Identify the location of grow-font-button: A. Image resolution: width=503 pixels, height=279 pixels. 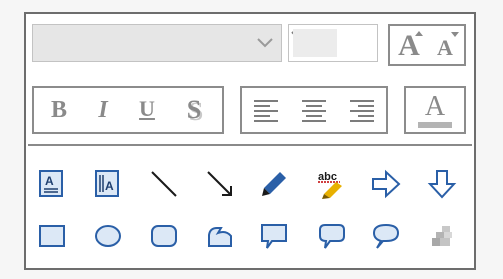
(409, 45).